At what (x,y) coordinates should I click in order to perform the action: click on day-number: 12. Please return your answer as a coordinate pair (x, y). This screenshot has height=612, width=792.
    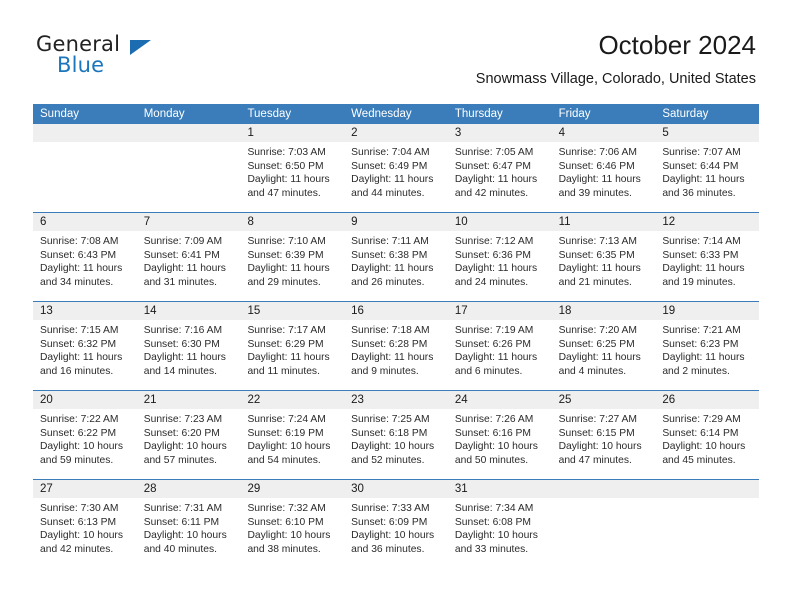
    Looking at the image, I should click on (707, 222).